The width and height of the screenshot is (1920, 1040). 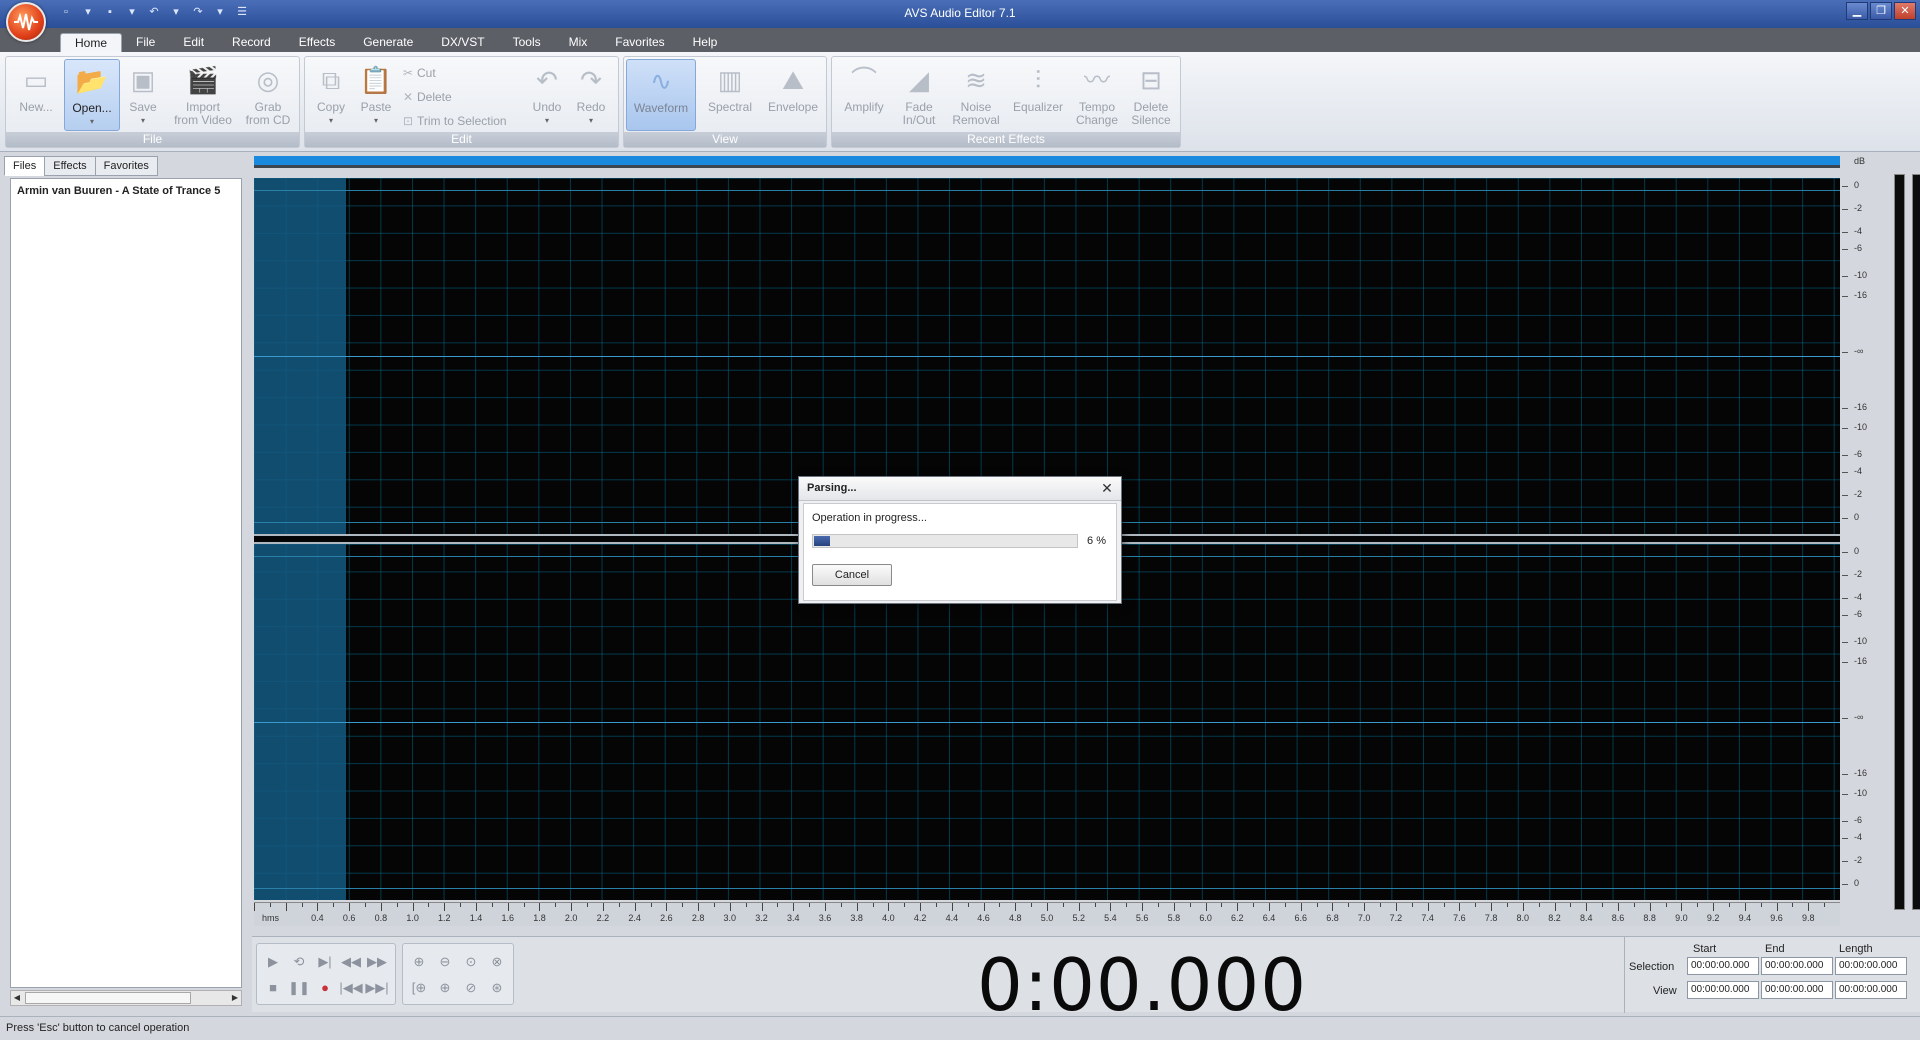 What do you see at coordinates (1047, 722) in the screenshot?
I see `channel-center-line` at bounding box center [1047, 722].